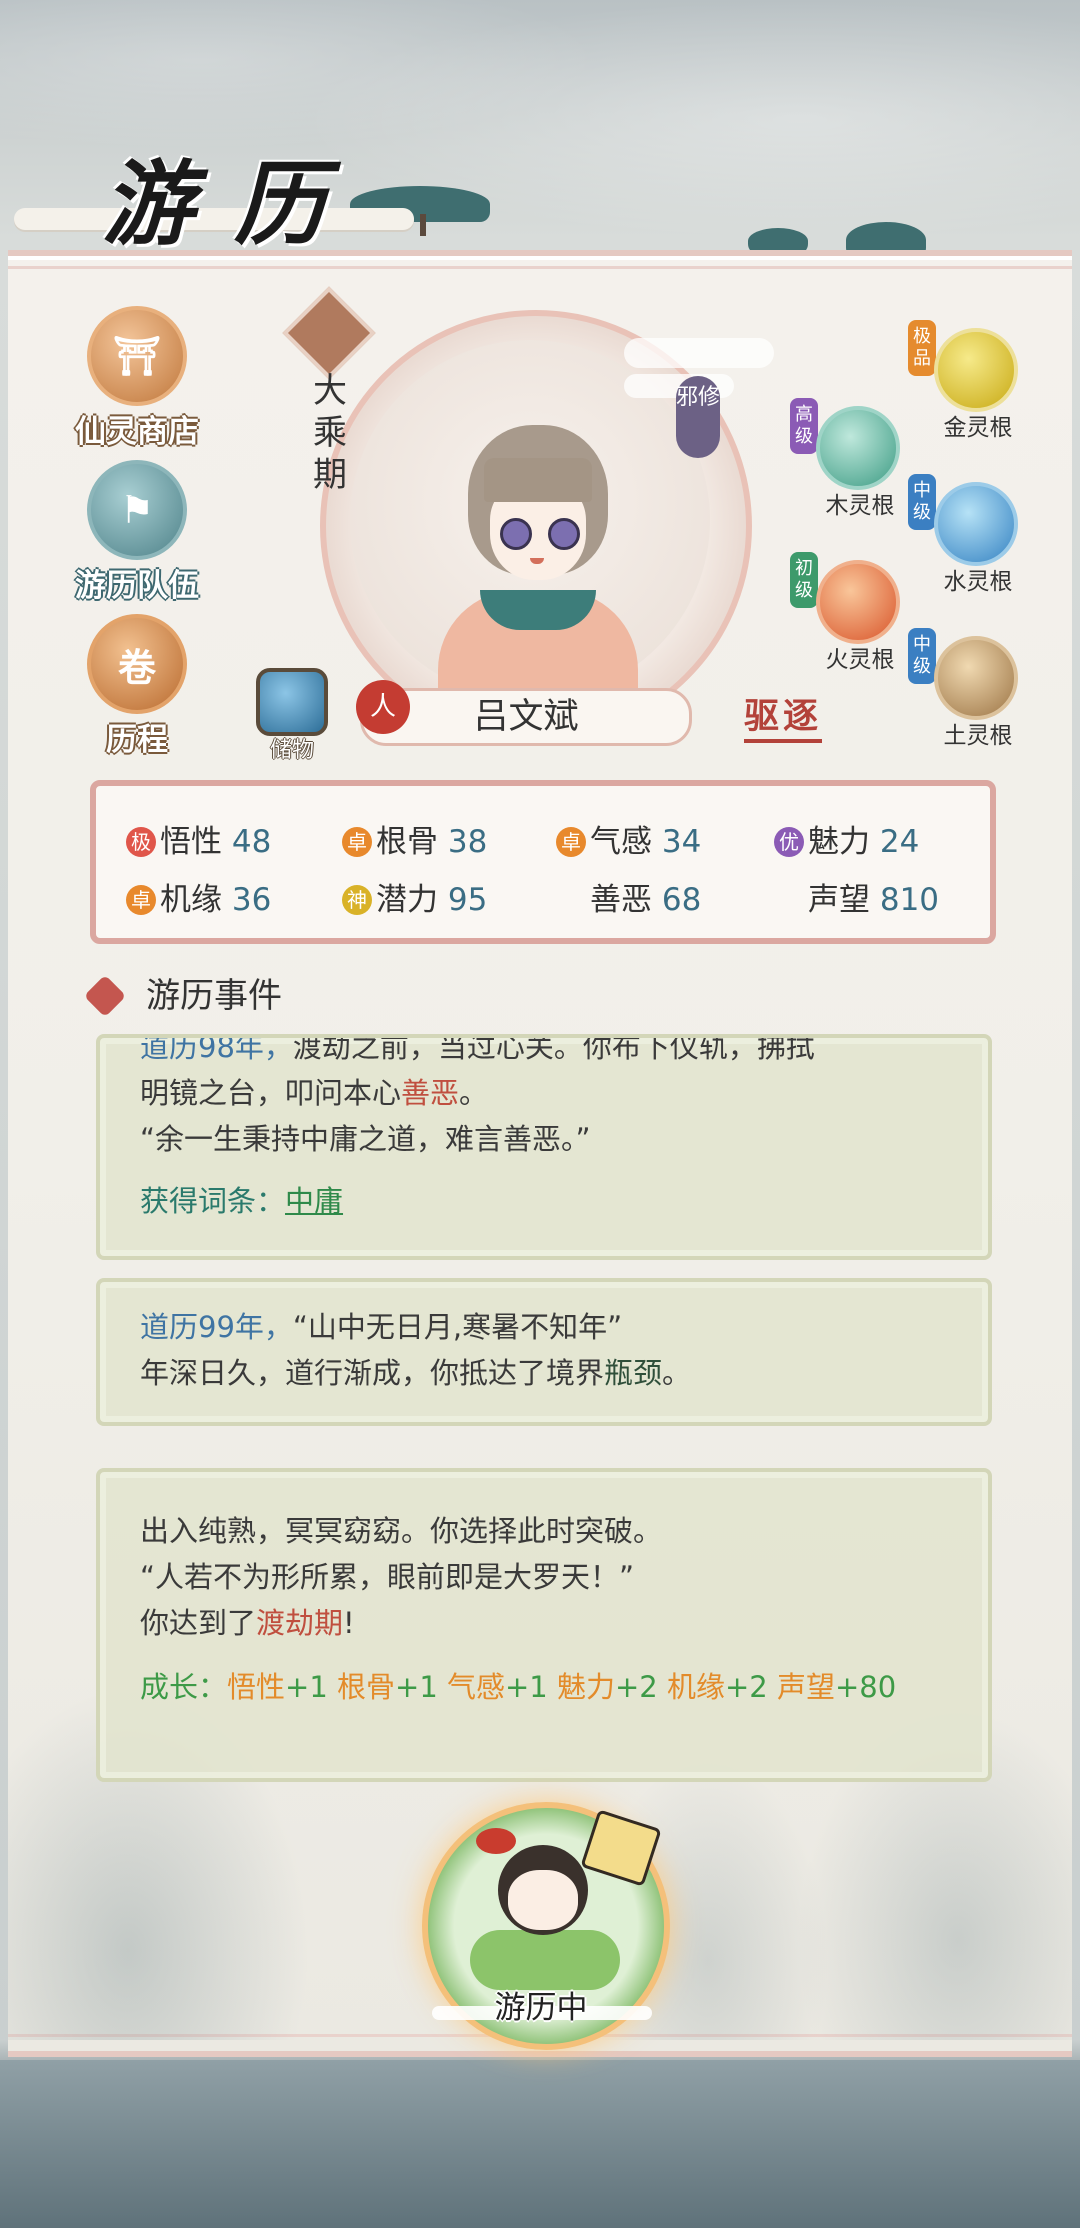 The height and width of the screenshot is (2228, 1080). Describe the element at coordinates (540, 269) in the screenshot. I see `panel-border-top` at that location.